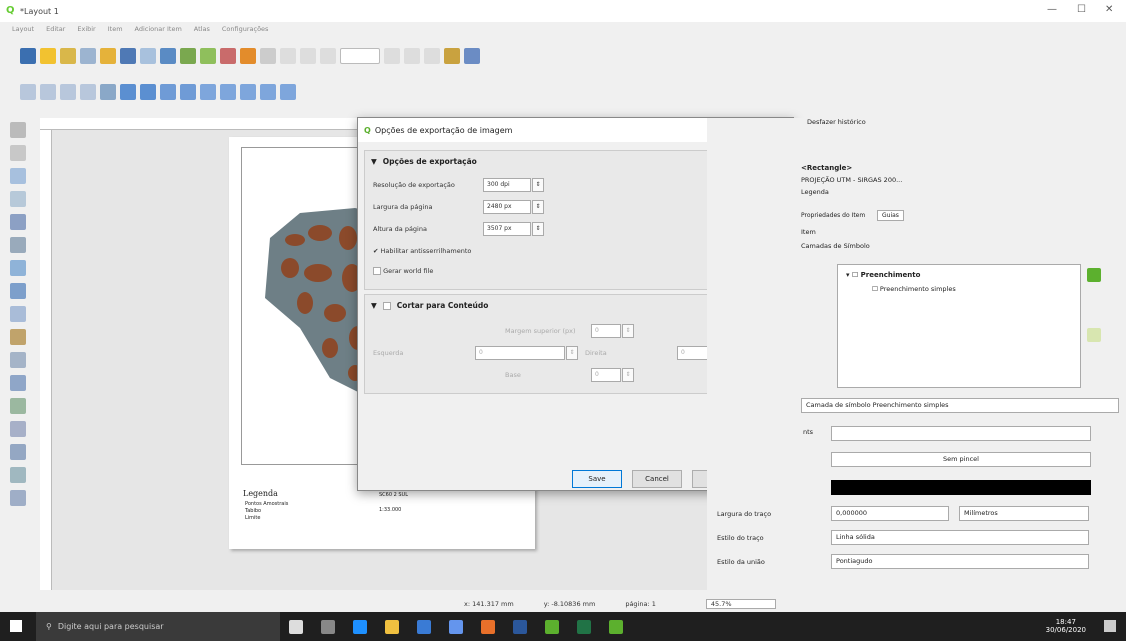  I want to click on crop-checkbox, so click(386, 305).